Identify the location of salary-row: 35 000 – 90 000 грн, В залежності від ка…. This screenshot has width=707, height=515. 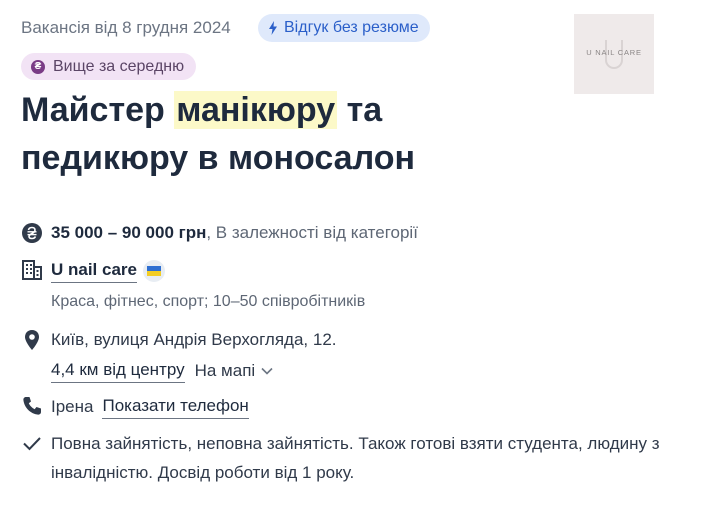
(219, 233).